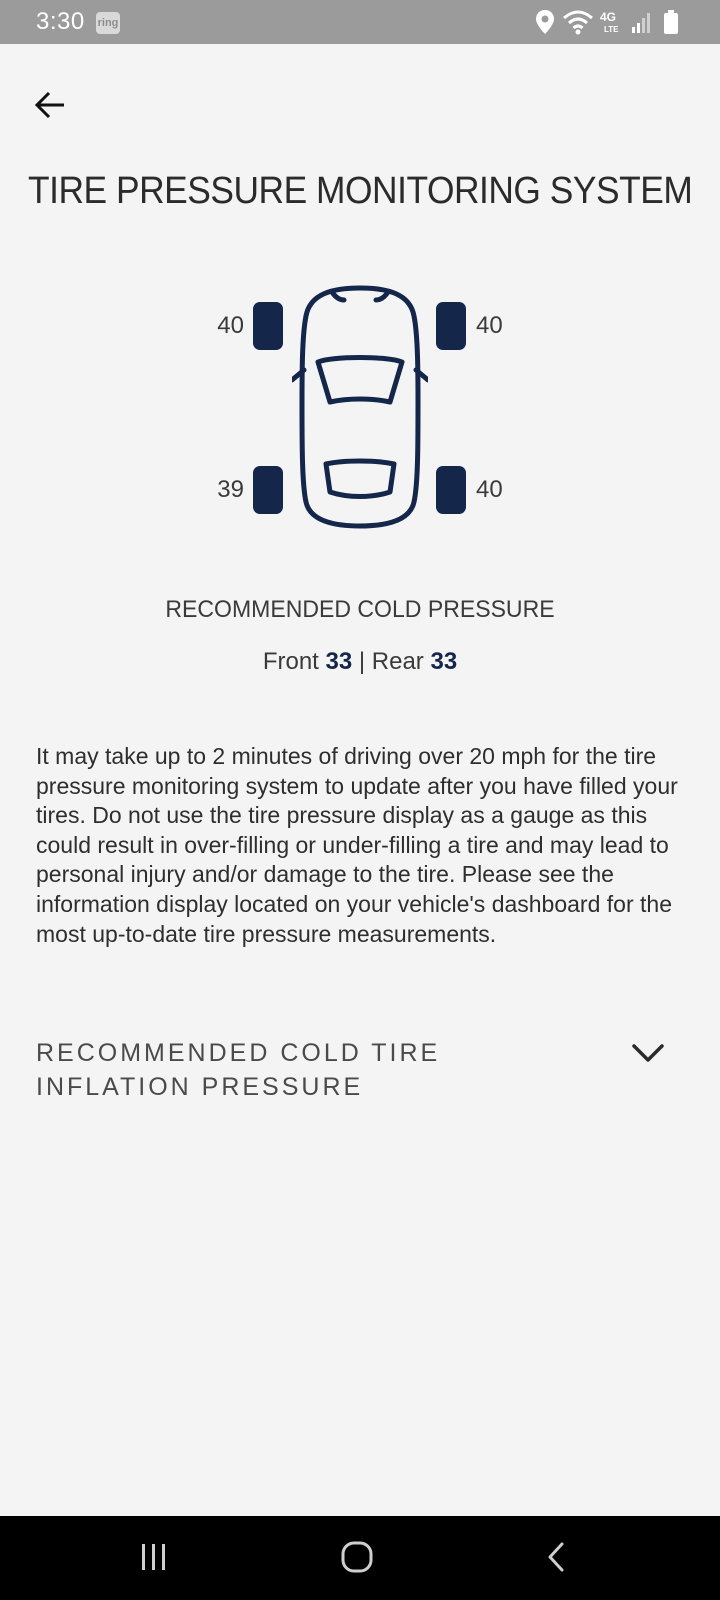 Image resolution: width=720 pixels, height=1600 pixels. I want to click on location-icon, so click(545, 22).